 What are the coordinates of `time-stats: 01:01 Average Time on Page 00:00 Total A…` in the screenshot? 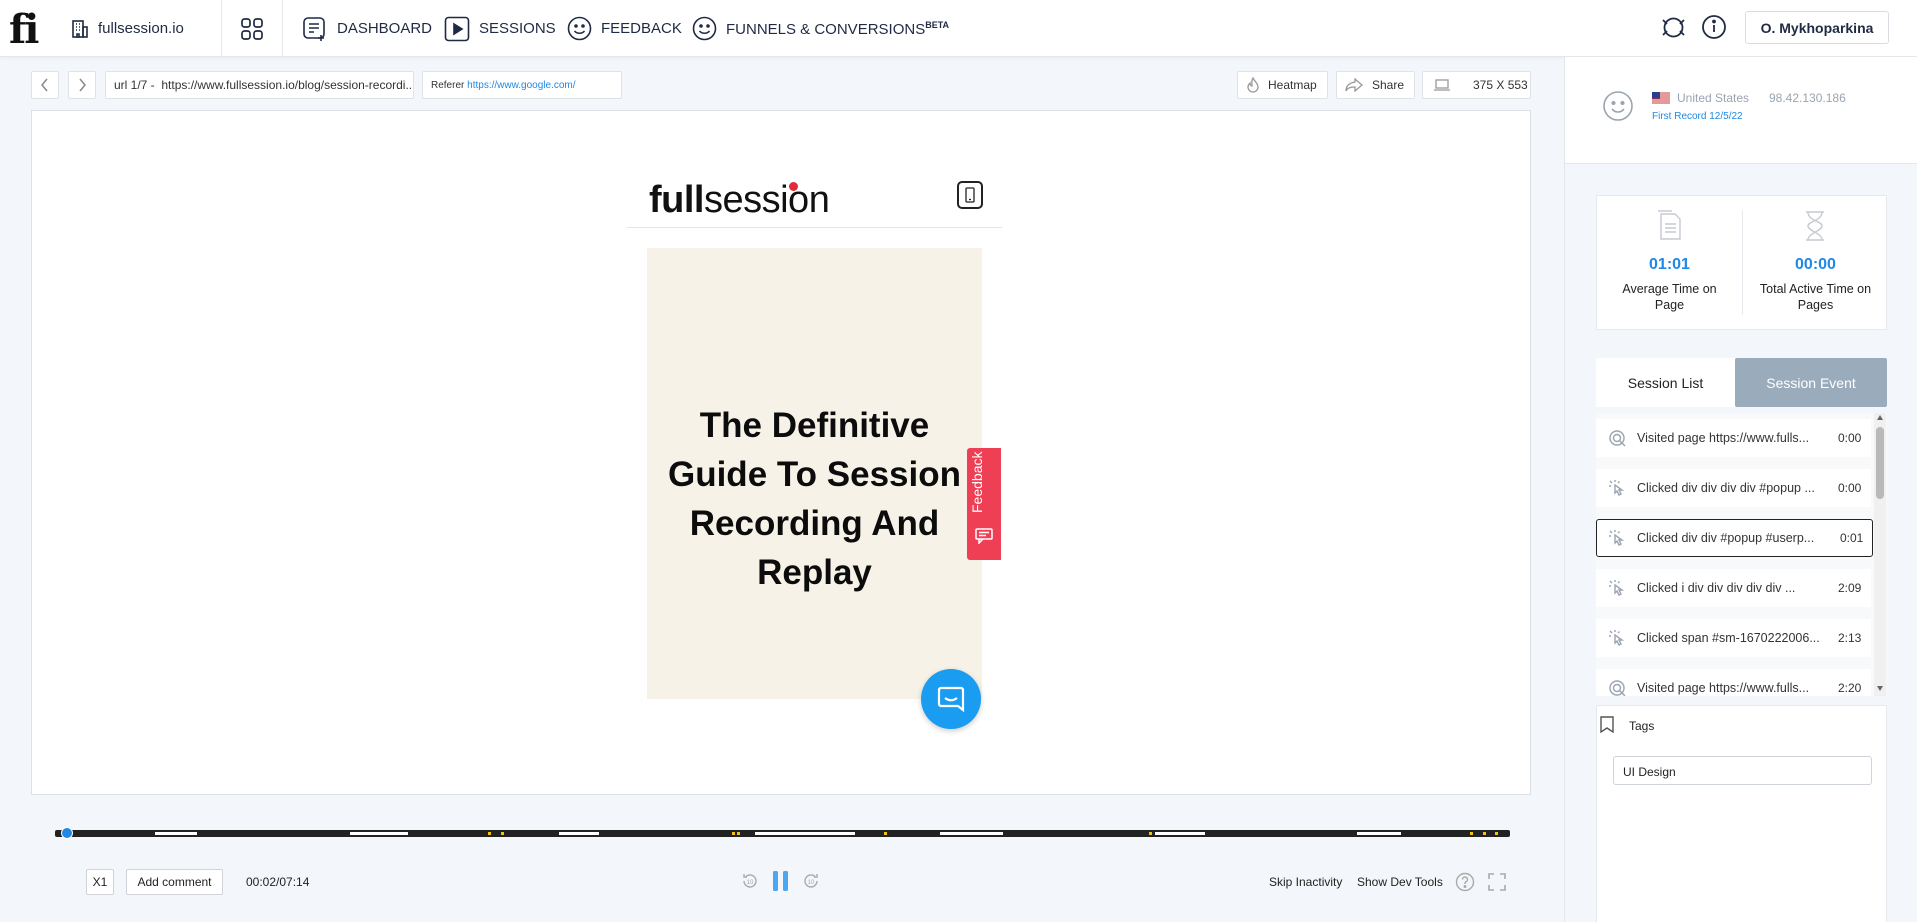 It's located at (1741, 262).